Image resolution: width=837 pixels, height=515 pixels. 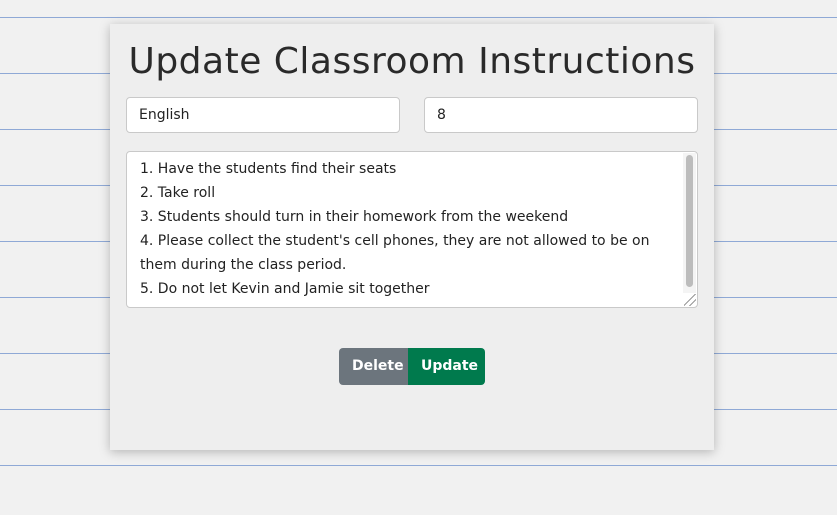 What do you see at coordinates (690, 300) in the screenshot?
I see `resize-handle-icon` at bounding box center [690, 300].